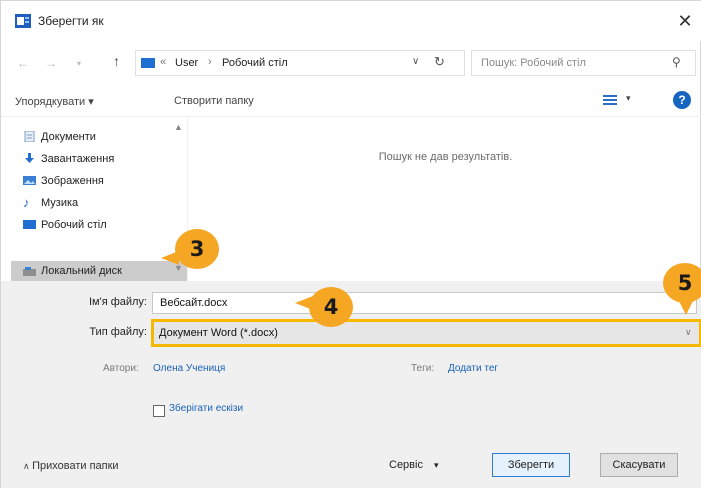 This screenshot has width=701, height=488. Describe the element at coordinates (206, 408) in the screenshot. I see `save-thumbnail-label: Зберігати ескізи` at that location.